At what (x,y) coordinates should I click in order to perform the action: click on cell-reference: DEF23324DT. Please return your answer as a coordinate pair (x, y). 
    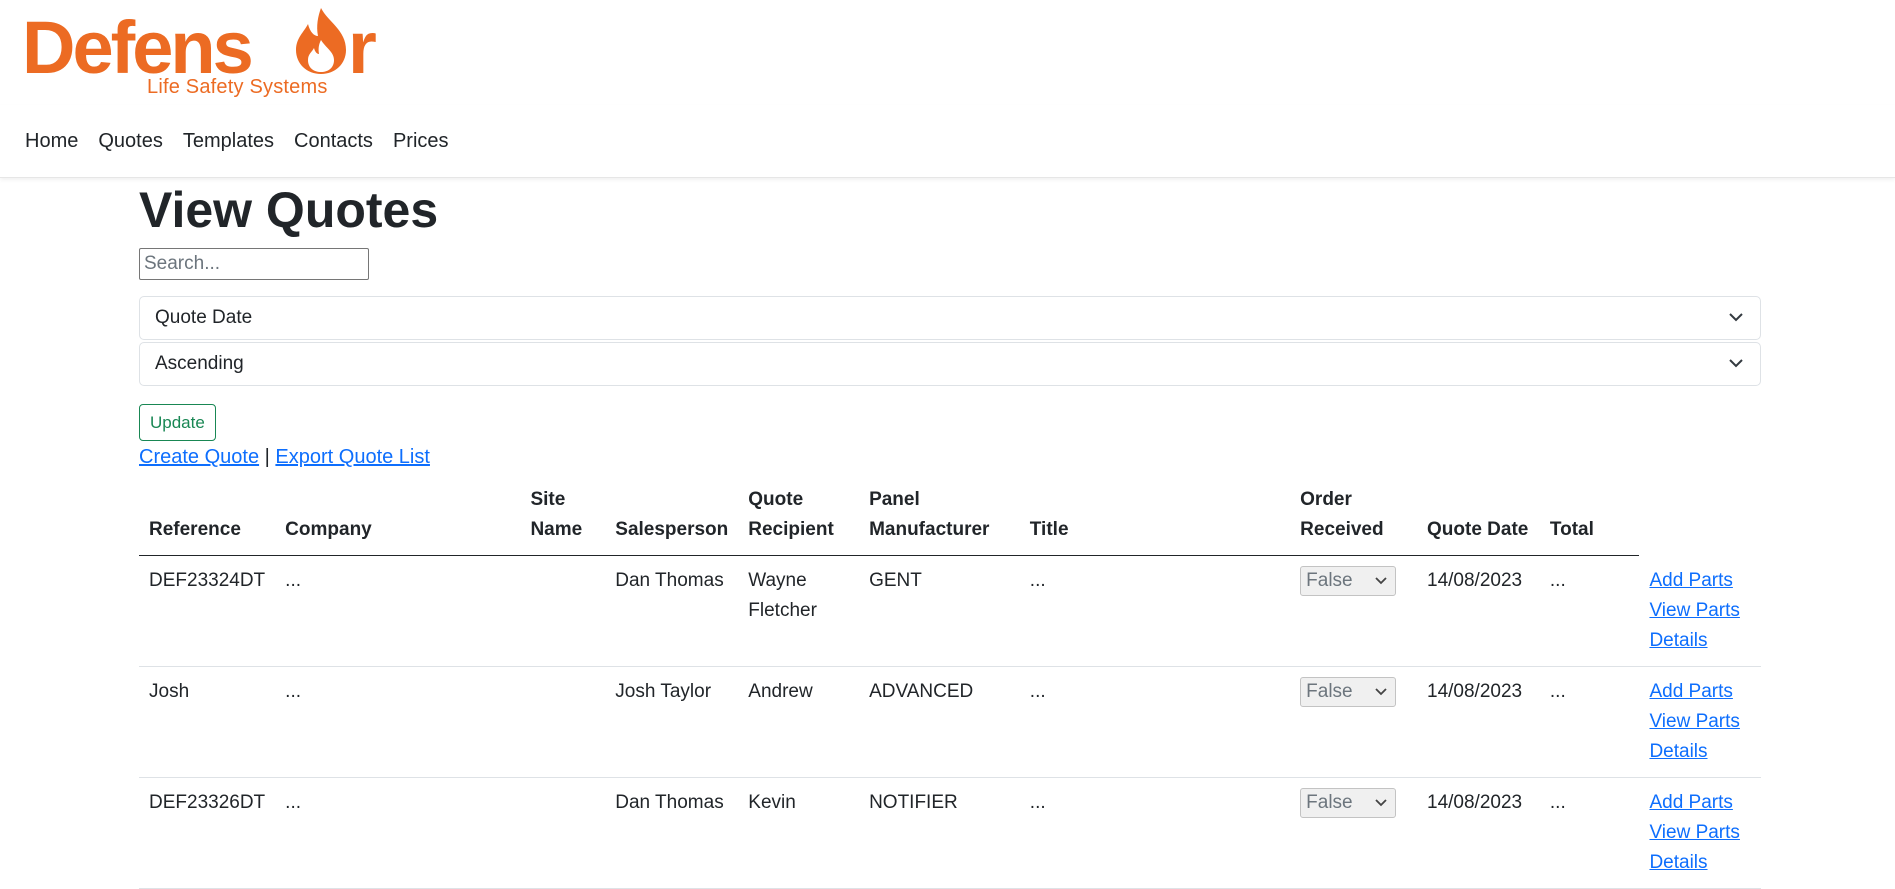
    Looking at the image, I should click on (207, 611).